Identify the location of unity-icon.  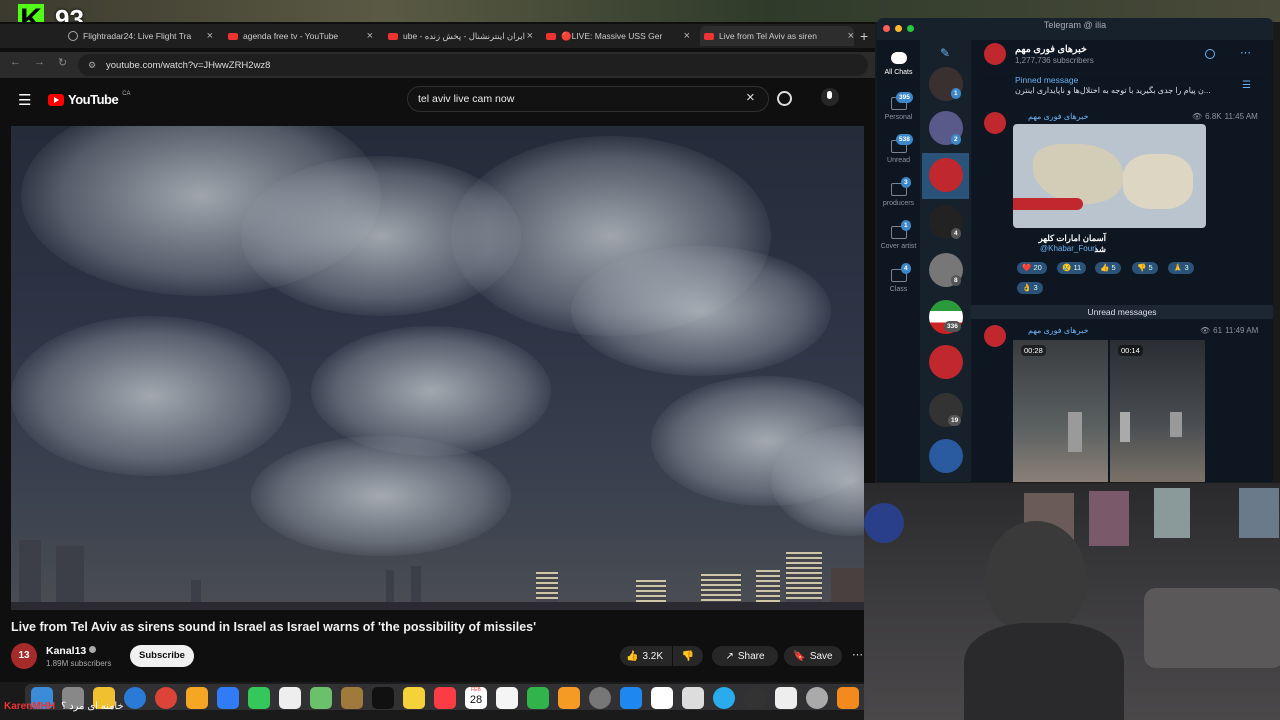
(786, 698).